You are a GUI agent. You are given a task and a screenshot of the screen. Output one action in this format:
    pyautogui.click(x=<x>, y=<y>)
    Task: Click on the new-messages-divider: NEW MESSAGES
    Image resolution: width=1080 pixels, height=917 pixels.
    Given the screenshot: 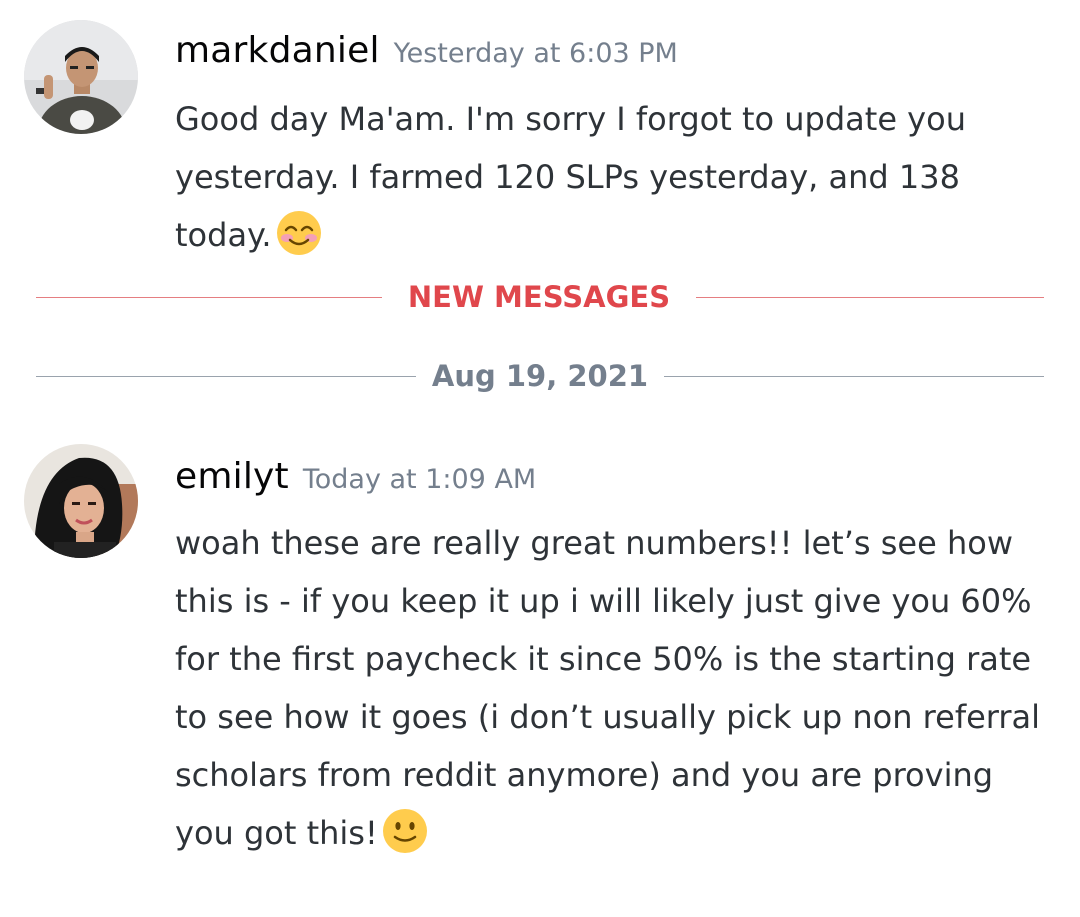 What is the action you would take?
    pyautogui.click(x=540, y=297)
    